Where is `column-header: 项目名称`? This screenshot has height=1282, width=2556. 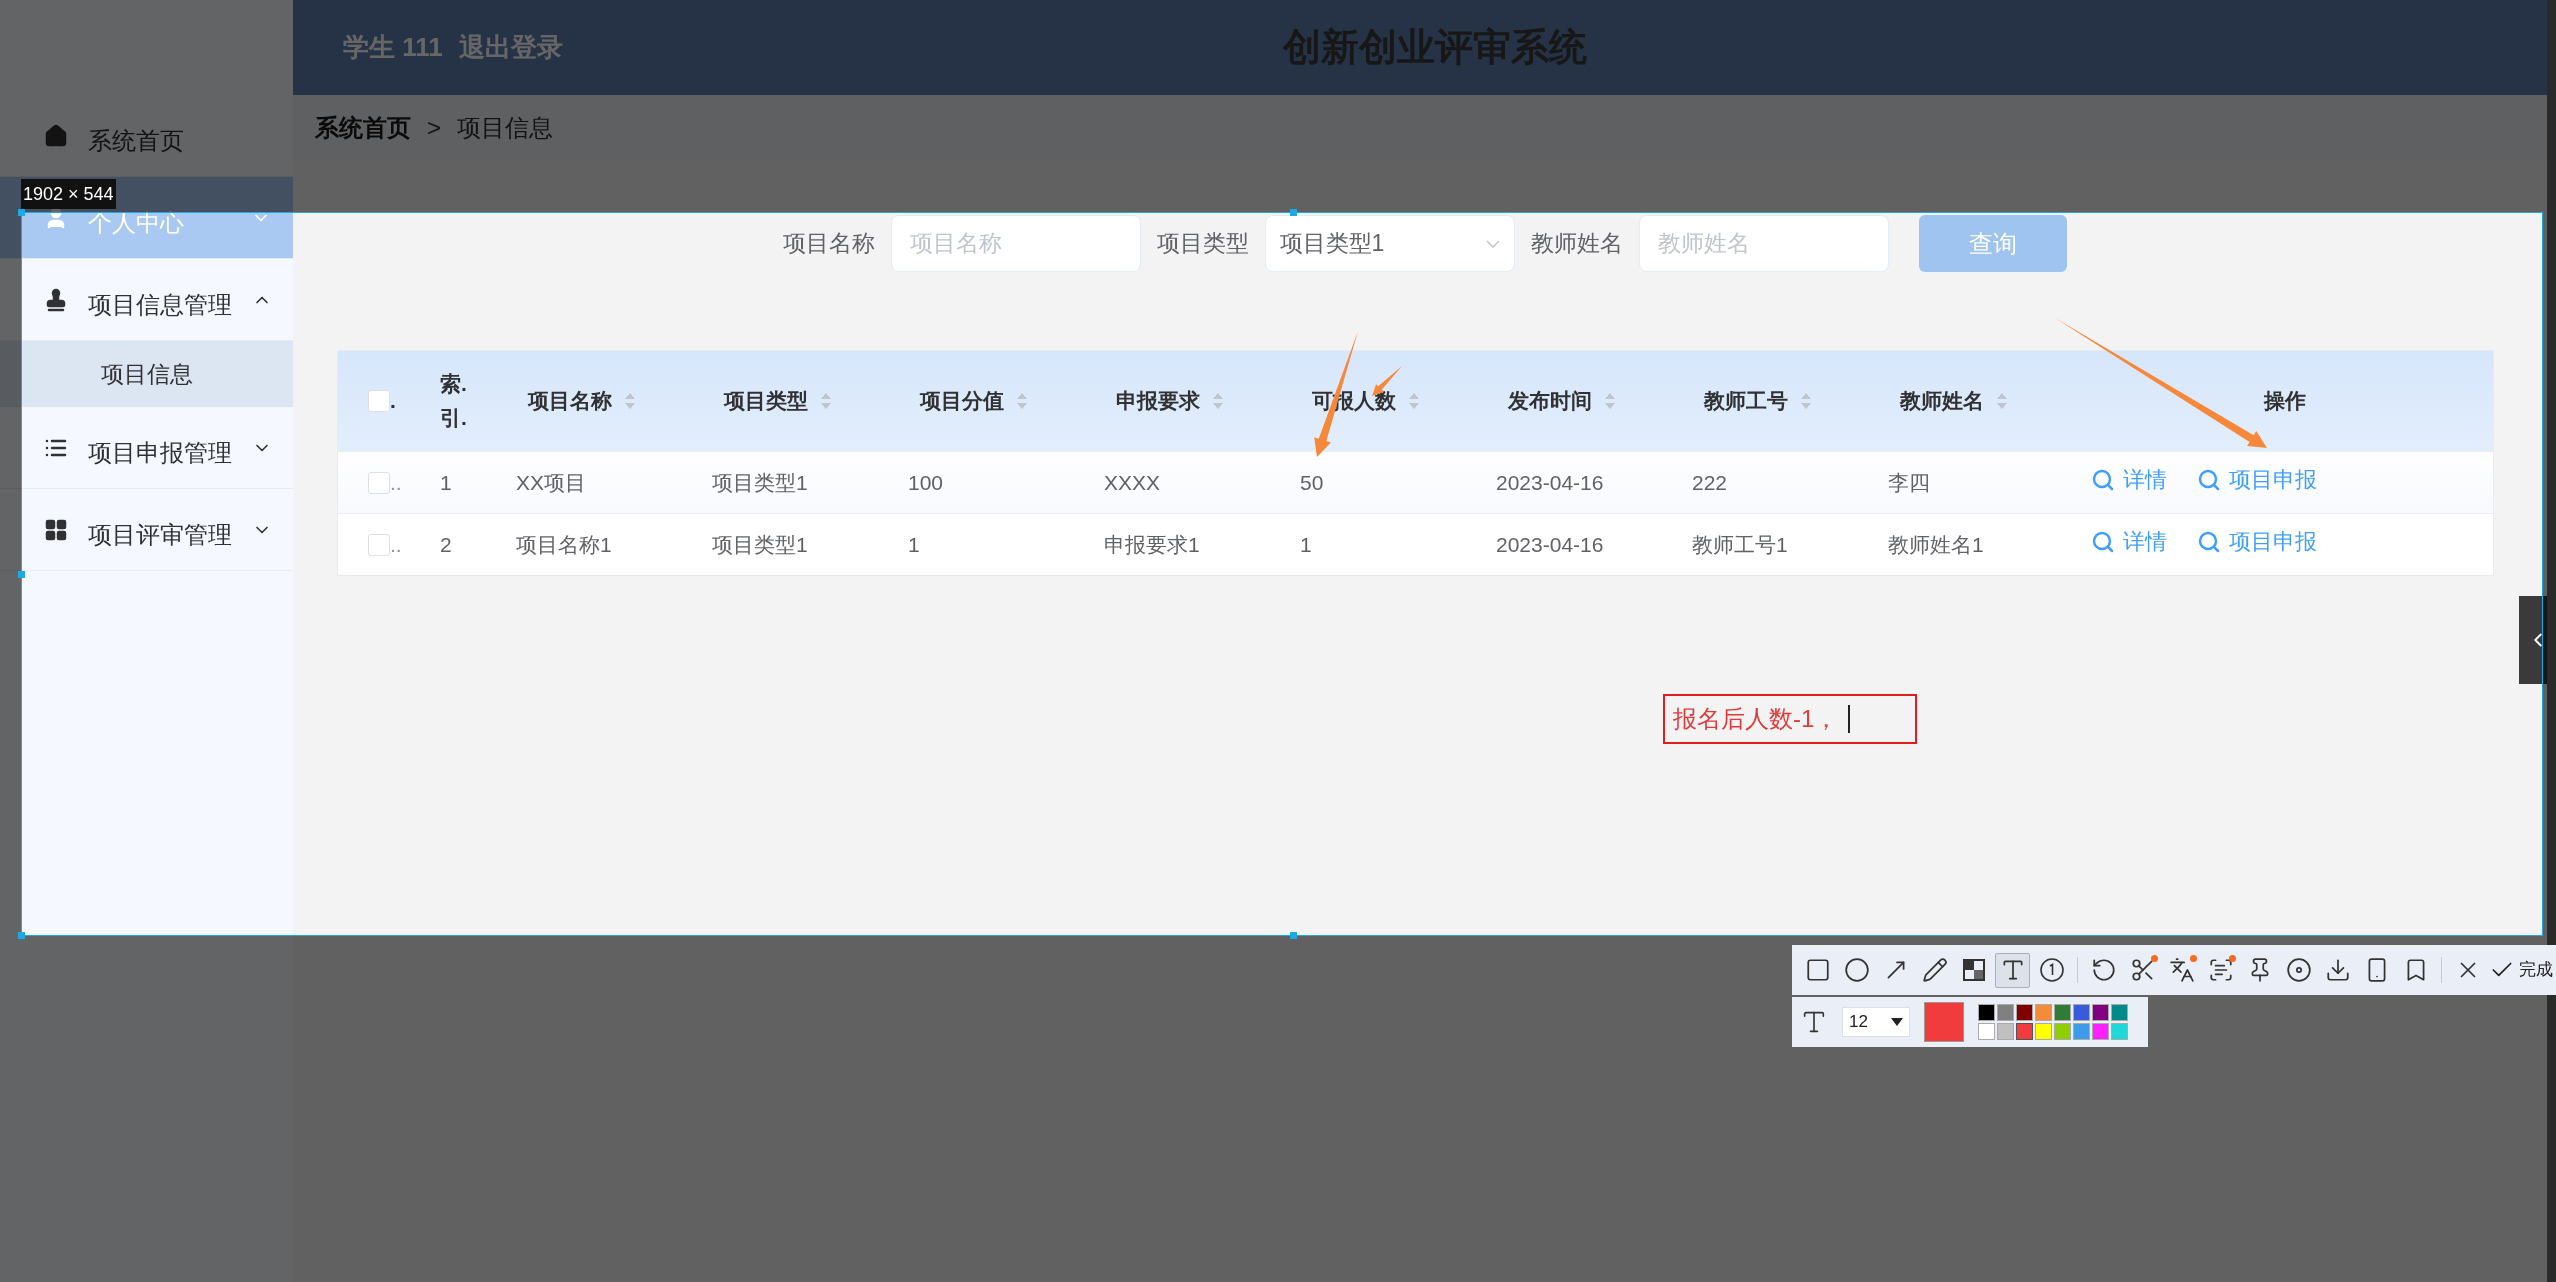 column-header: 项目名称 is located at coordinates (582, 401).